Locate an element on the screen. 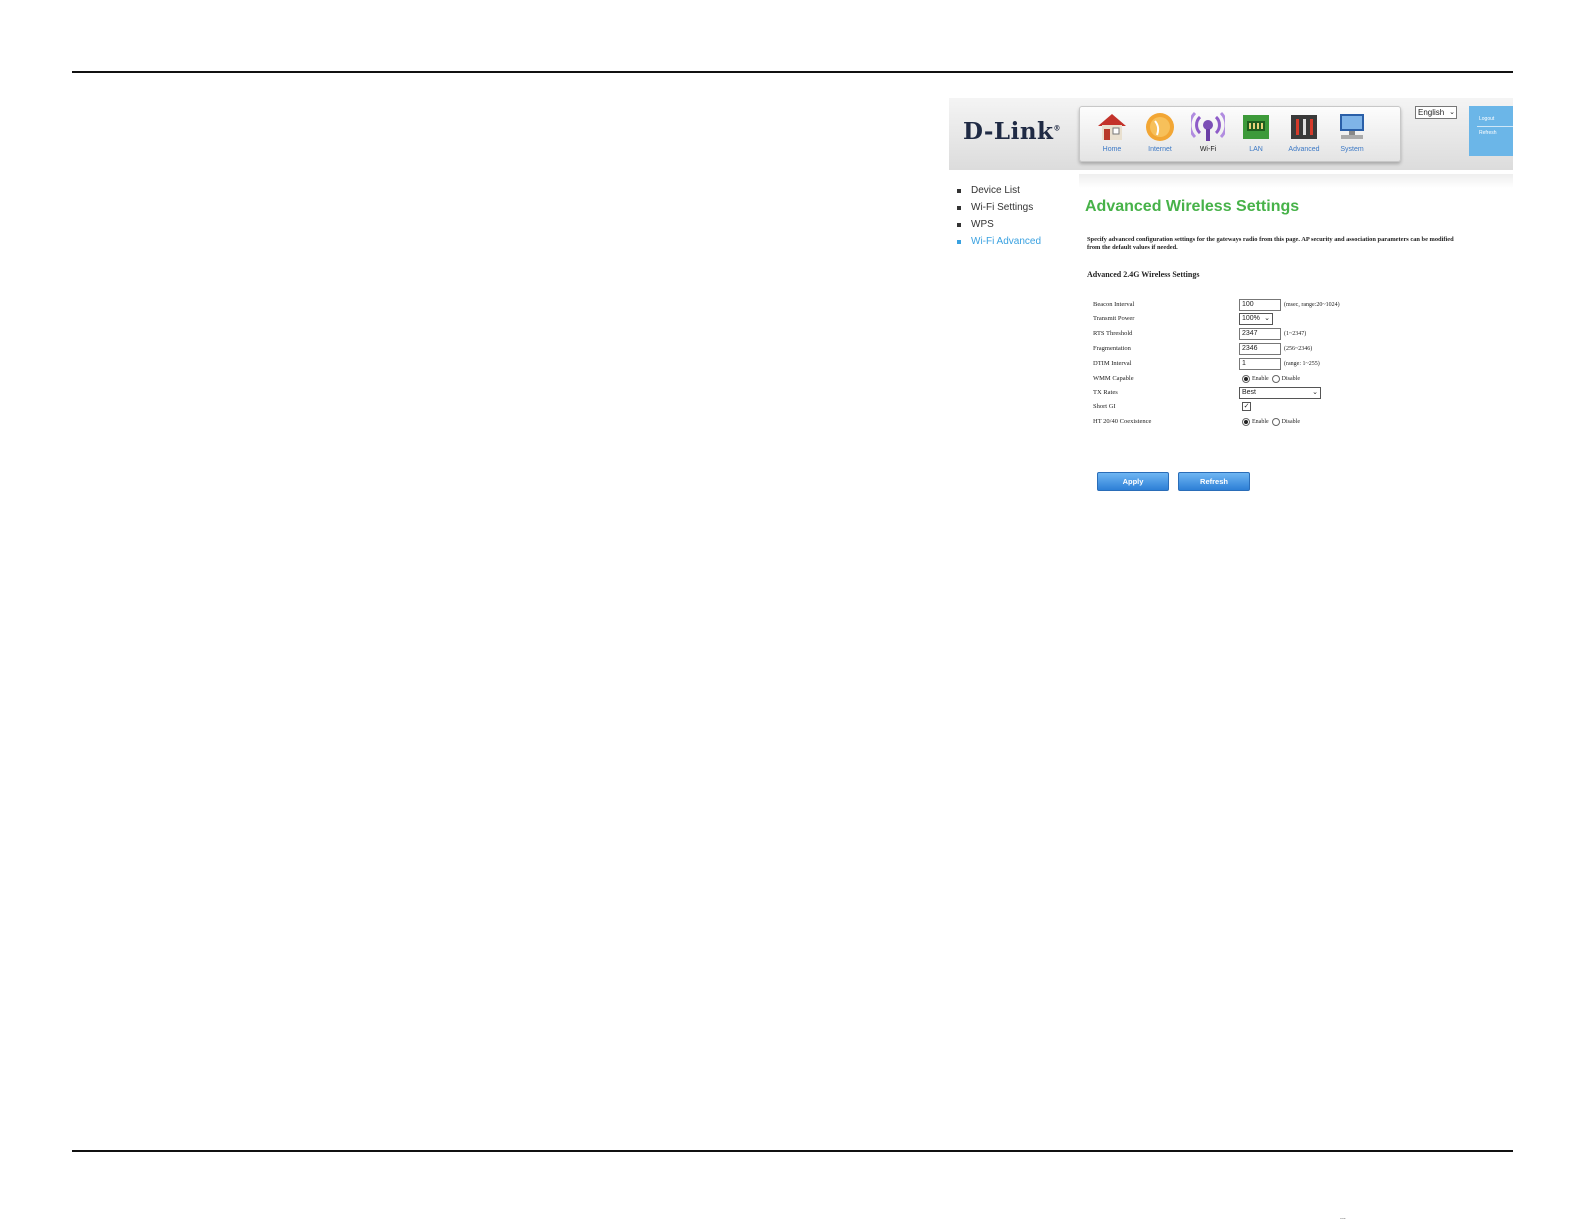 This screenshot has width=1585, height=1225. apply-button: Apply is located at coordinates (1133, 481).